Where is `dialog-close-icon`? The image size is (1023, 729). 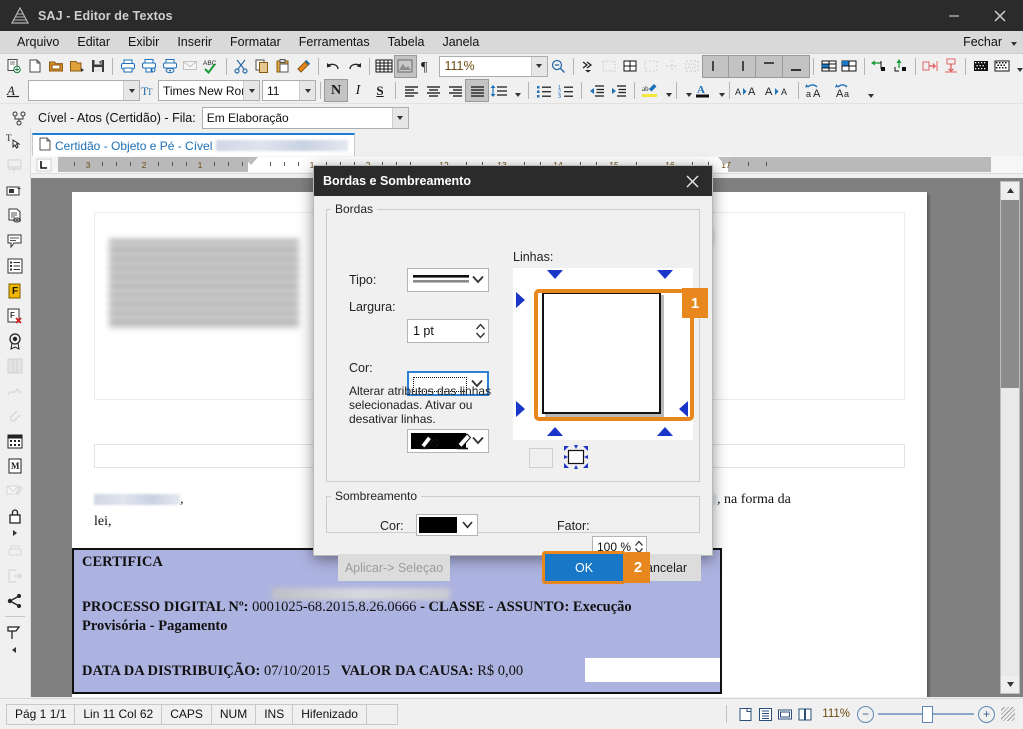 dialog-close-icon is located at coordinates (692, 181).